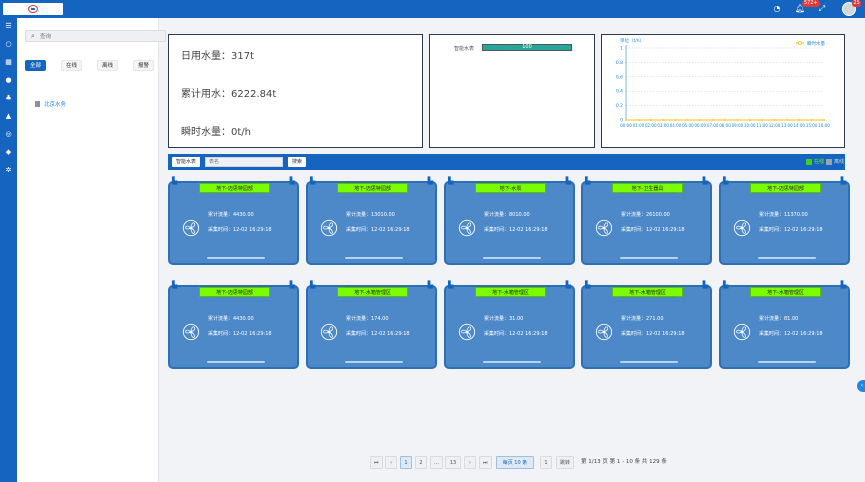 The width and height of the screenshot is (865, 482). Describe the element at coordinates (485, 462) in the screenshot. I see `last-page-button: ⏭` at that location.